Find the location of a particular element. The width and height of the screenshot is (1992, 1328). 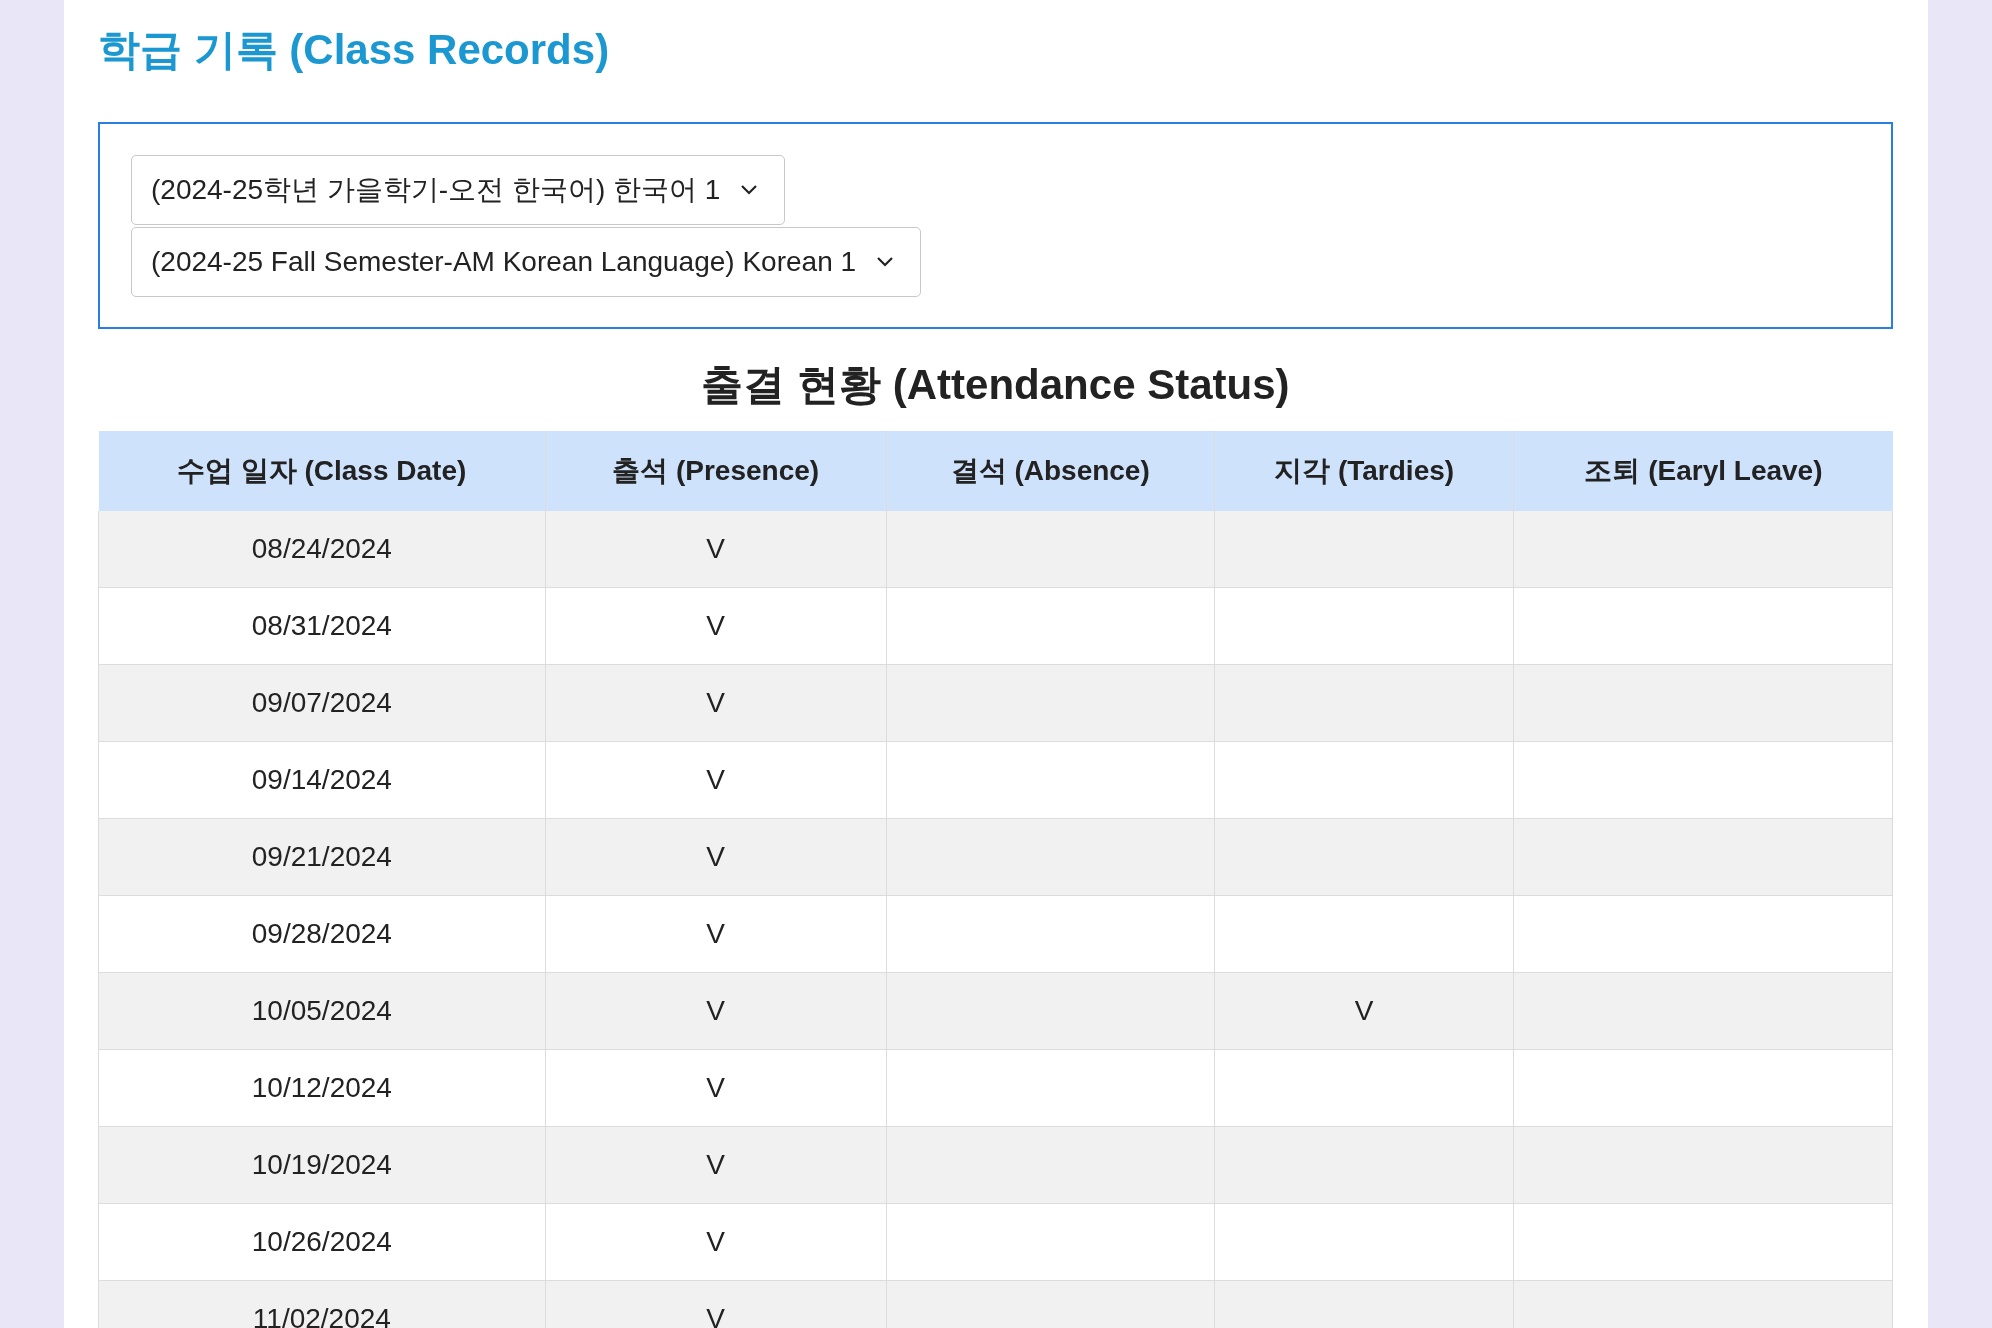

class-dropdown: (2024-25 Fall Semester-AM Korean Language) Korean 1 is located at coordinates (526, 262).